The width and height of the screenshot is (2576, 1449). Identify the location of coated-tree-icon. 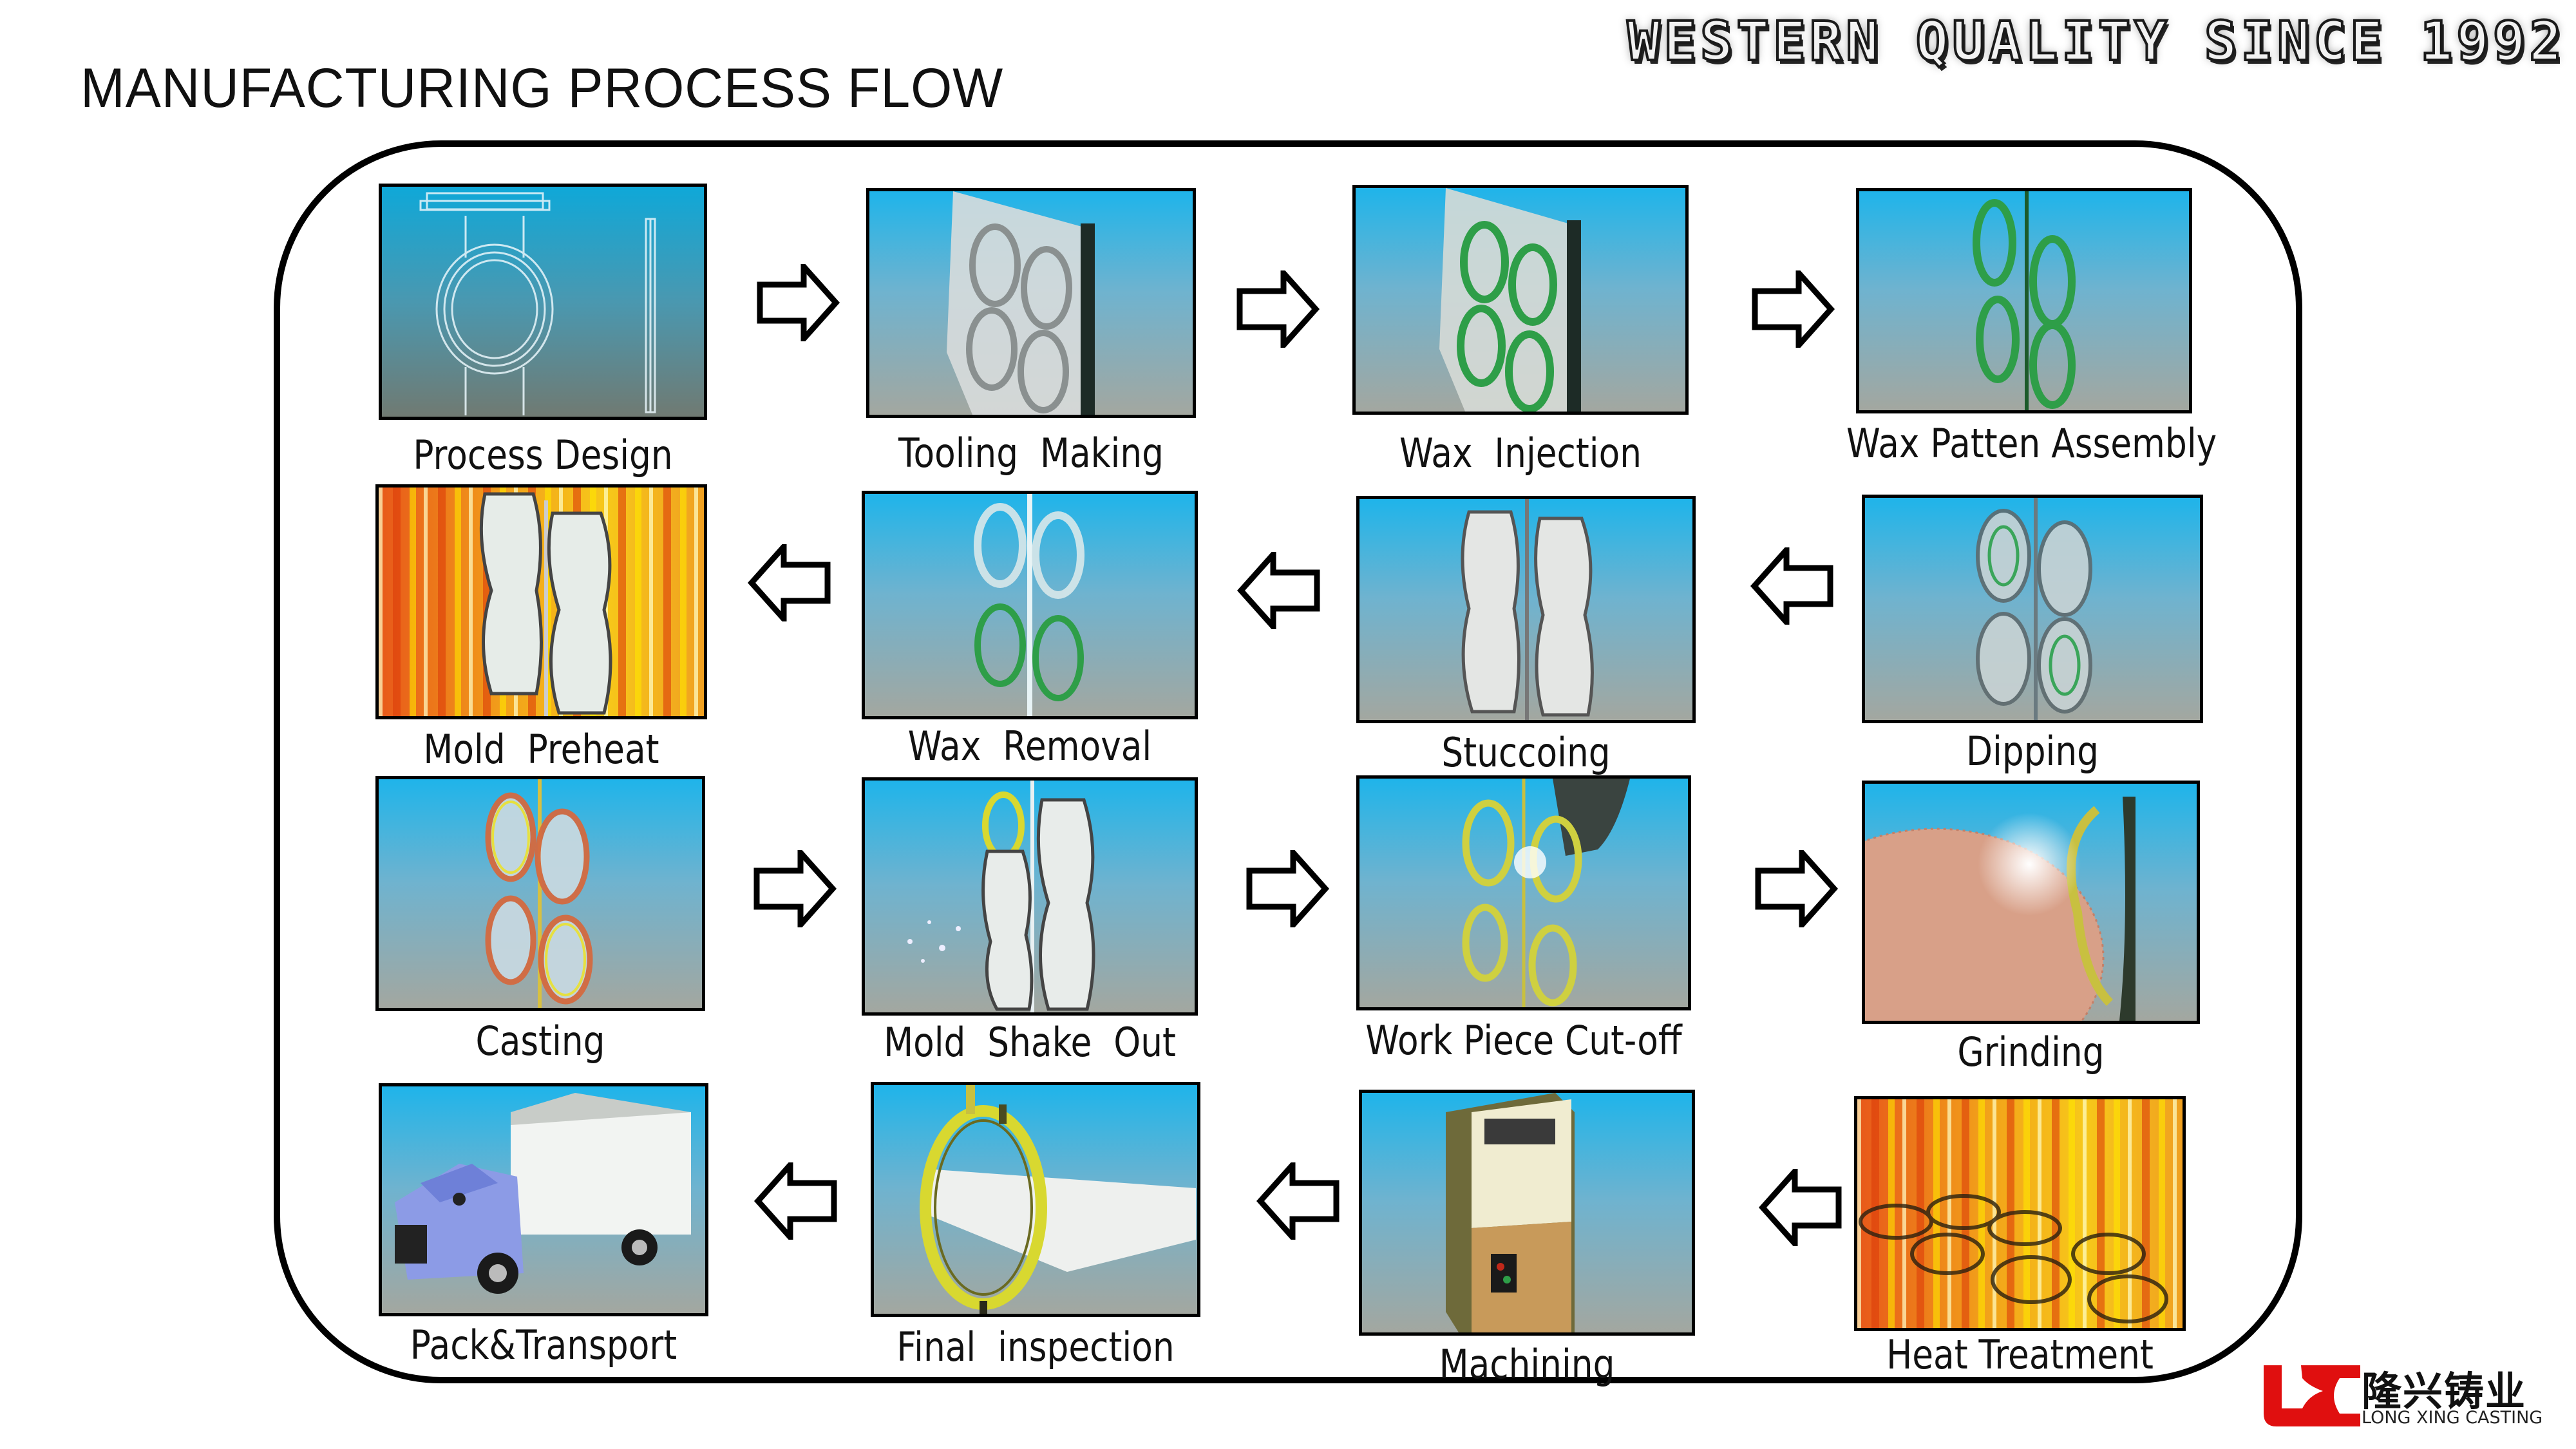
(2034, 609).